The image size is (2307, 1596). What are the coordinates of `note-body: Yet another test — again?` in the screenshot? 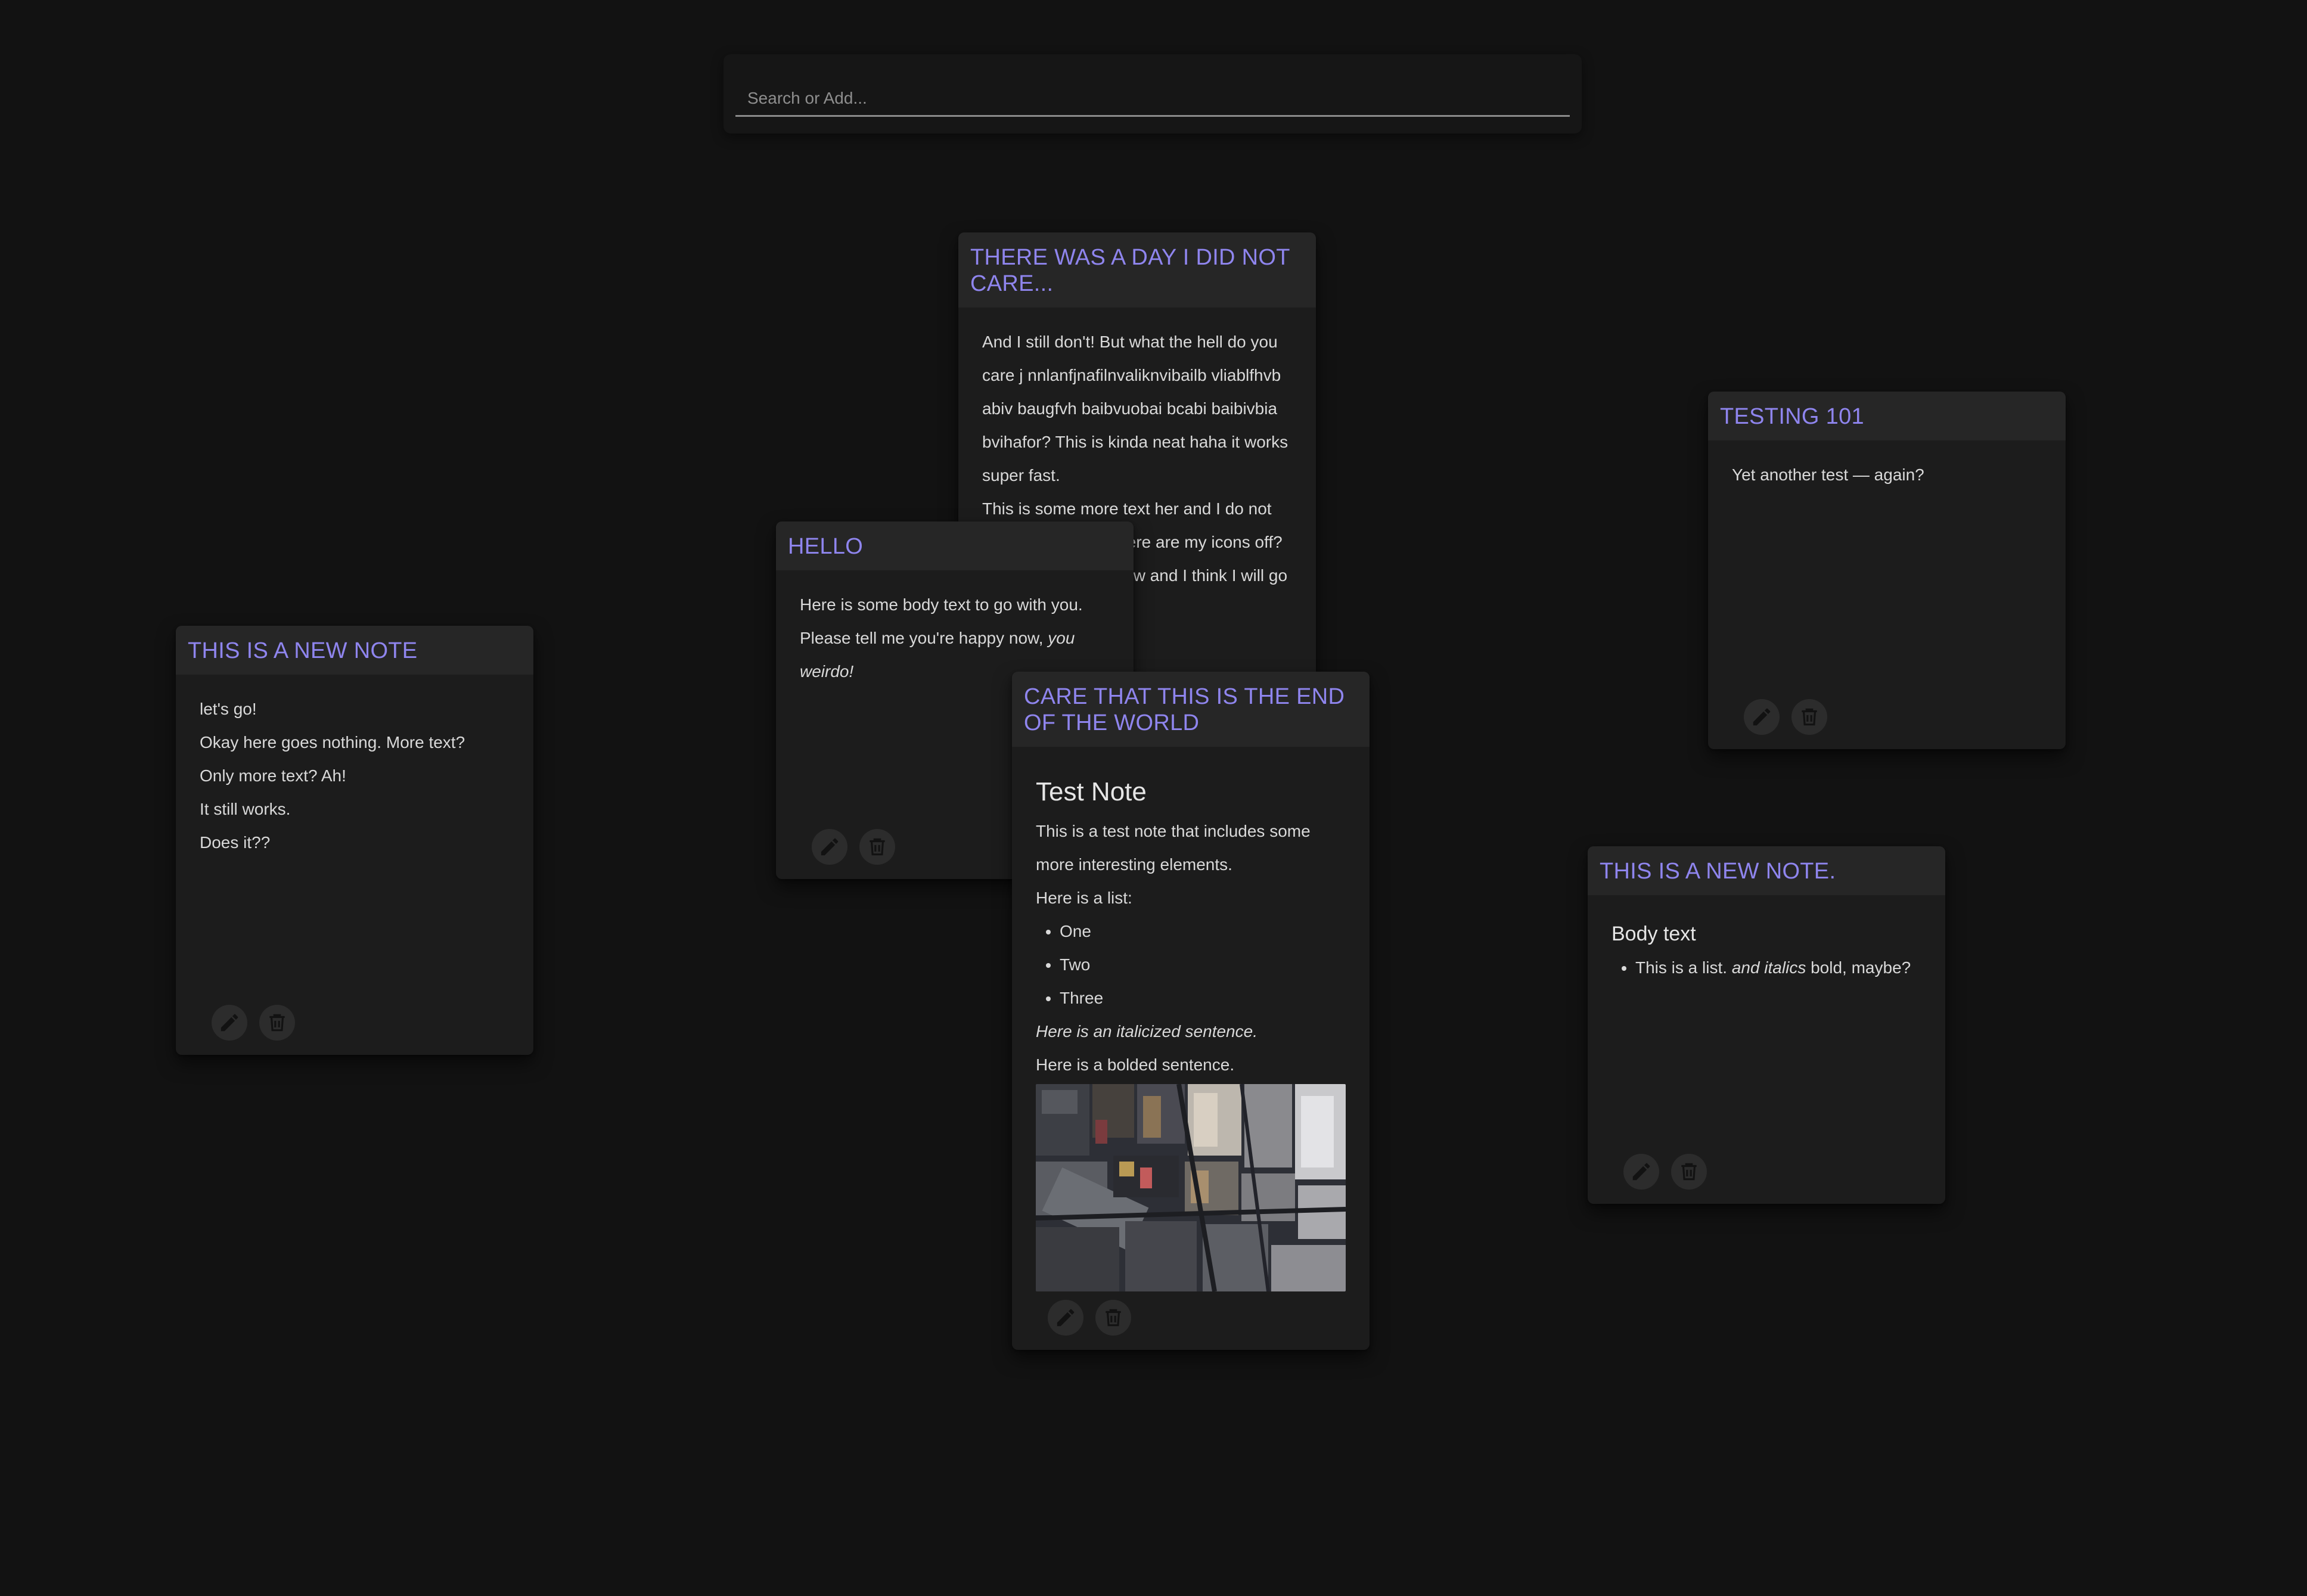 It's located at (1887, 466).